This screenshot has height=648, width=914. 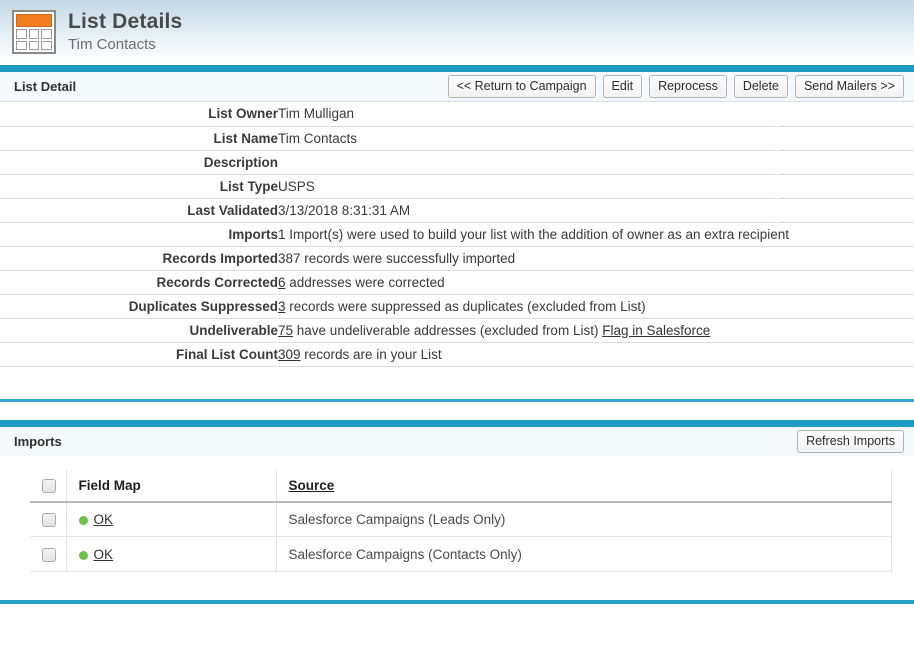 What do you see at coordinates (139, 186) in the screenshot?
I see `field-label: List Type` at bounding box center [139, 186].